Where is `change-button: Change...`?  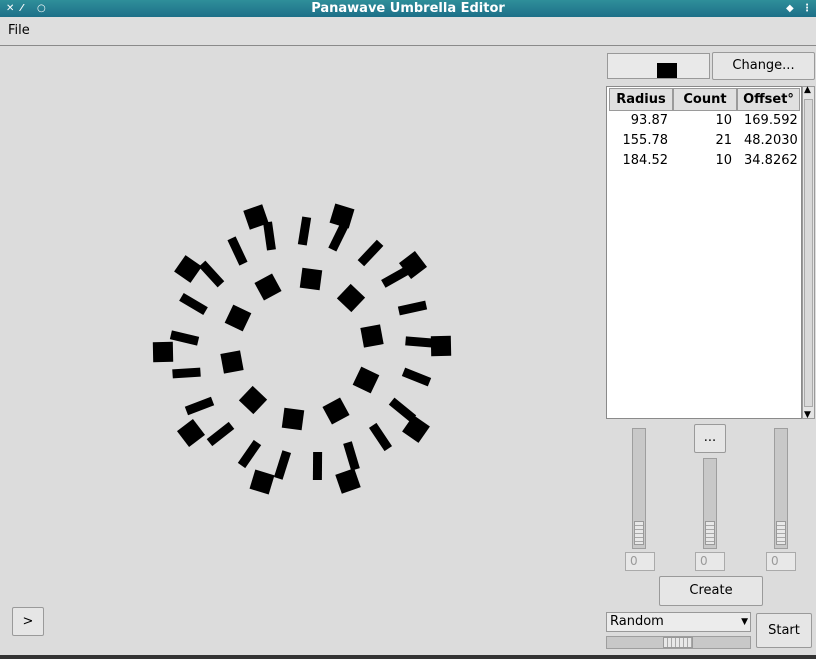
change-button: Change... is located at coordinates (763, 66).